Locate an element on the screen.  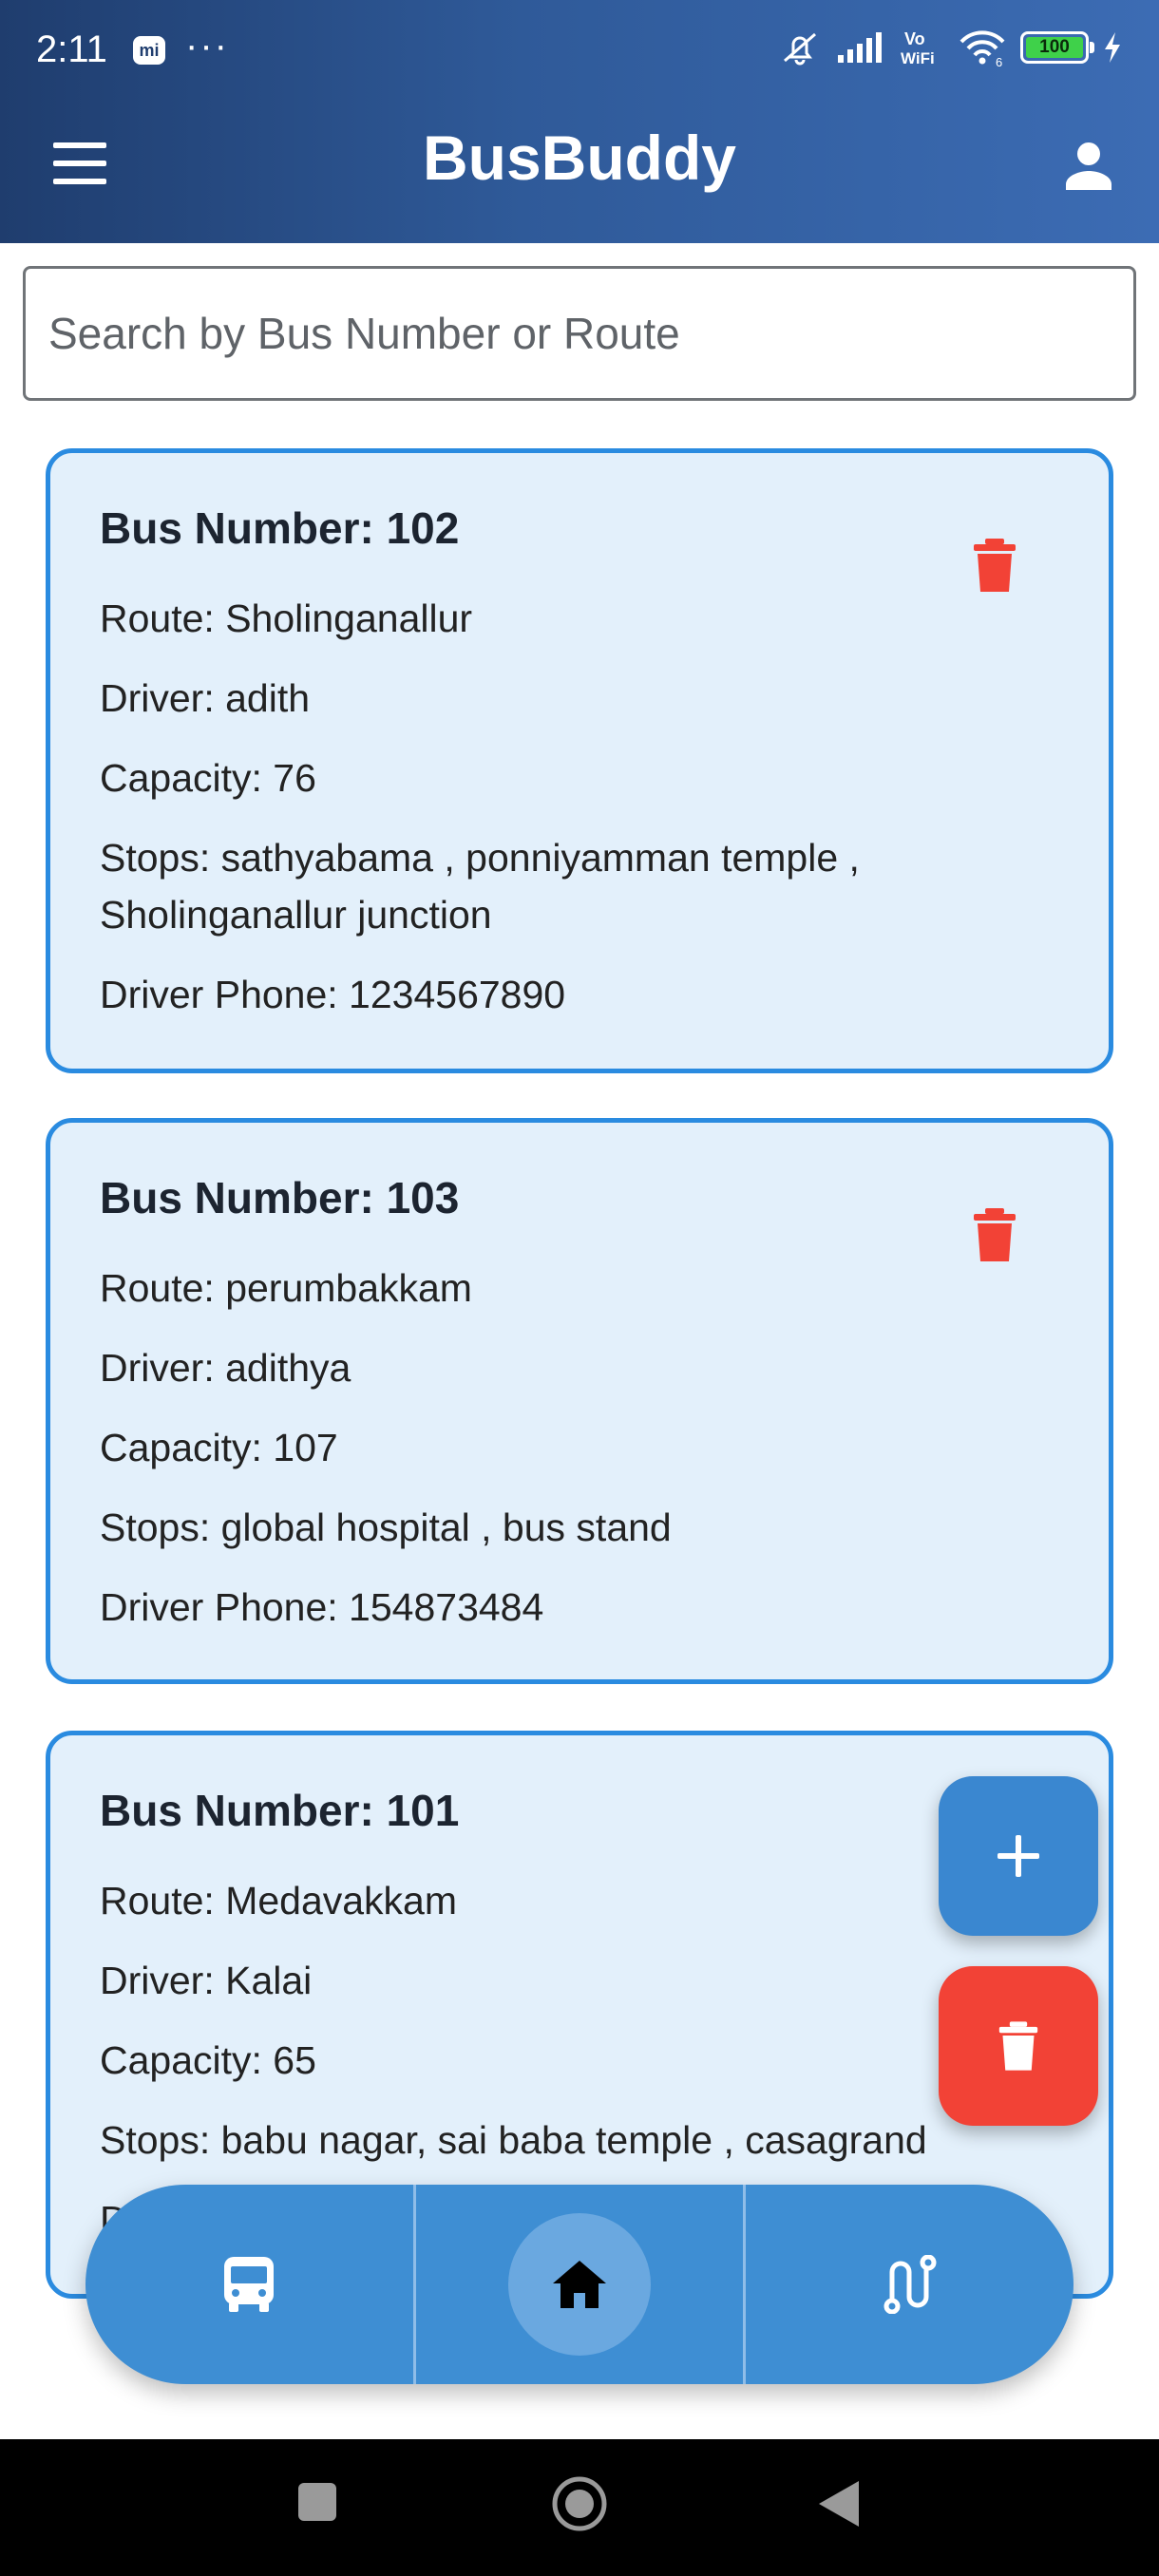
system-navigation-bar is located at coordinates (579, 2507).